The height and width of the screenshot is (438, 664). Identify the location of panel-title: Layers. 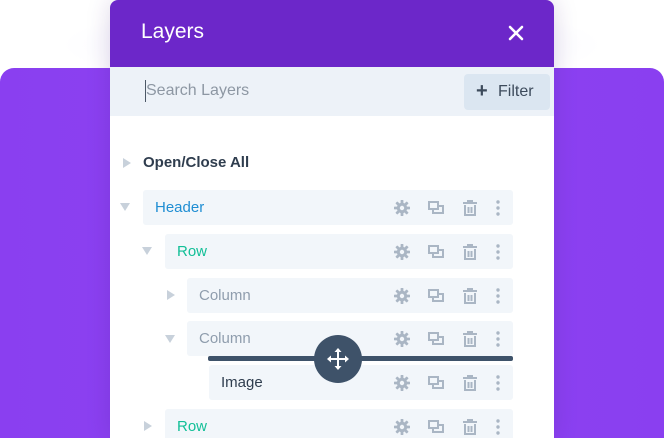
(173, 31).